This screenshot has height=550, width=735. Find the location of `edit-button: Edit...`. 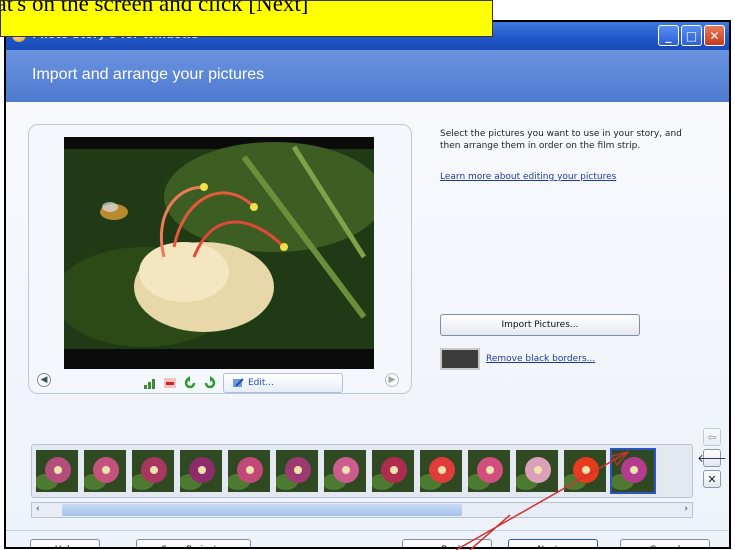

edit-button: Edit... is located at coordinates (283, 383).